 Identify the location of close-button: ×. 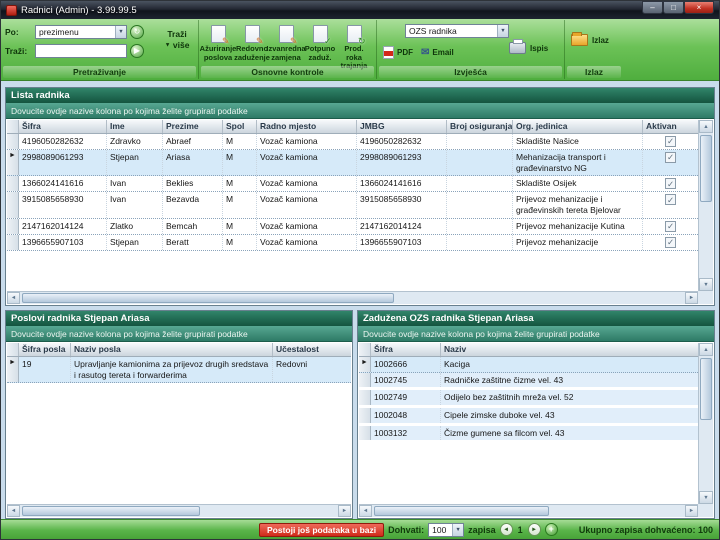
(699, 7).